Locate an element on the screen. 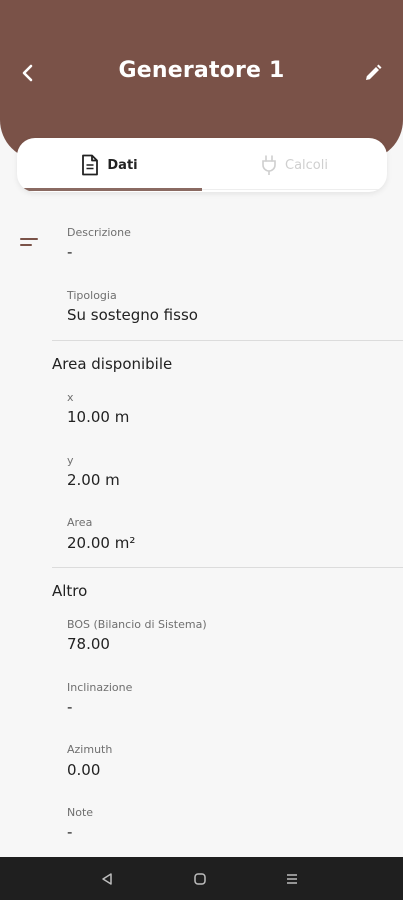  nav-home-button is located at coordinates (200, 879).